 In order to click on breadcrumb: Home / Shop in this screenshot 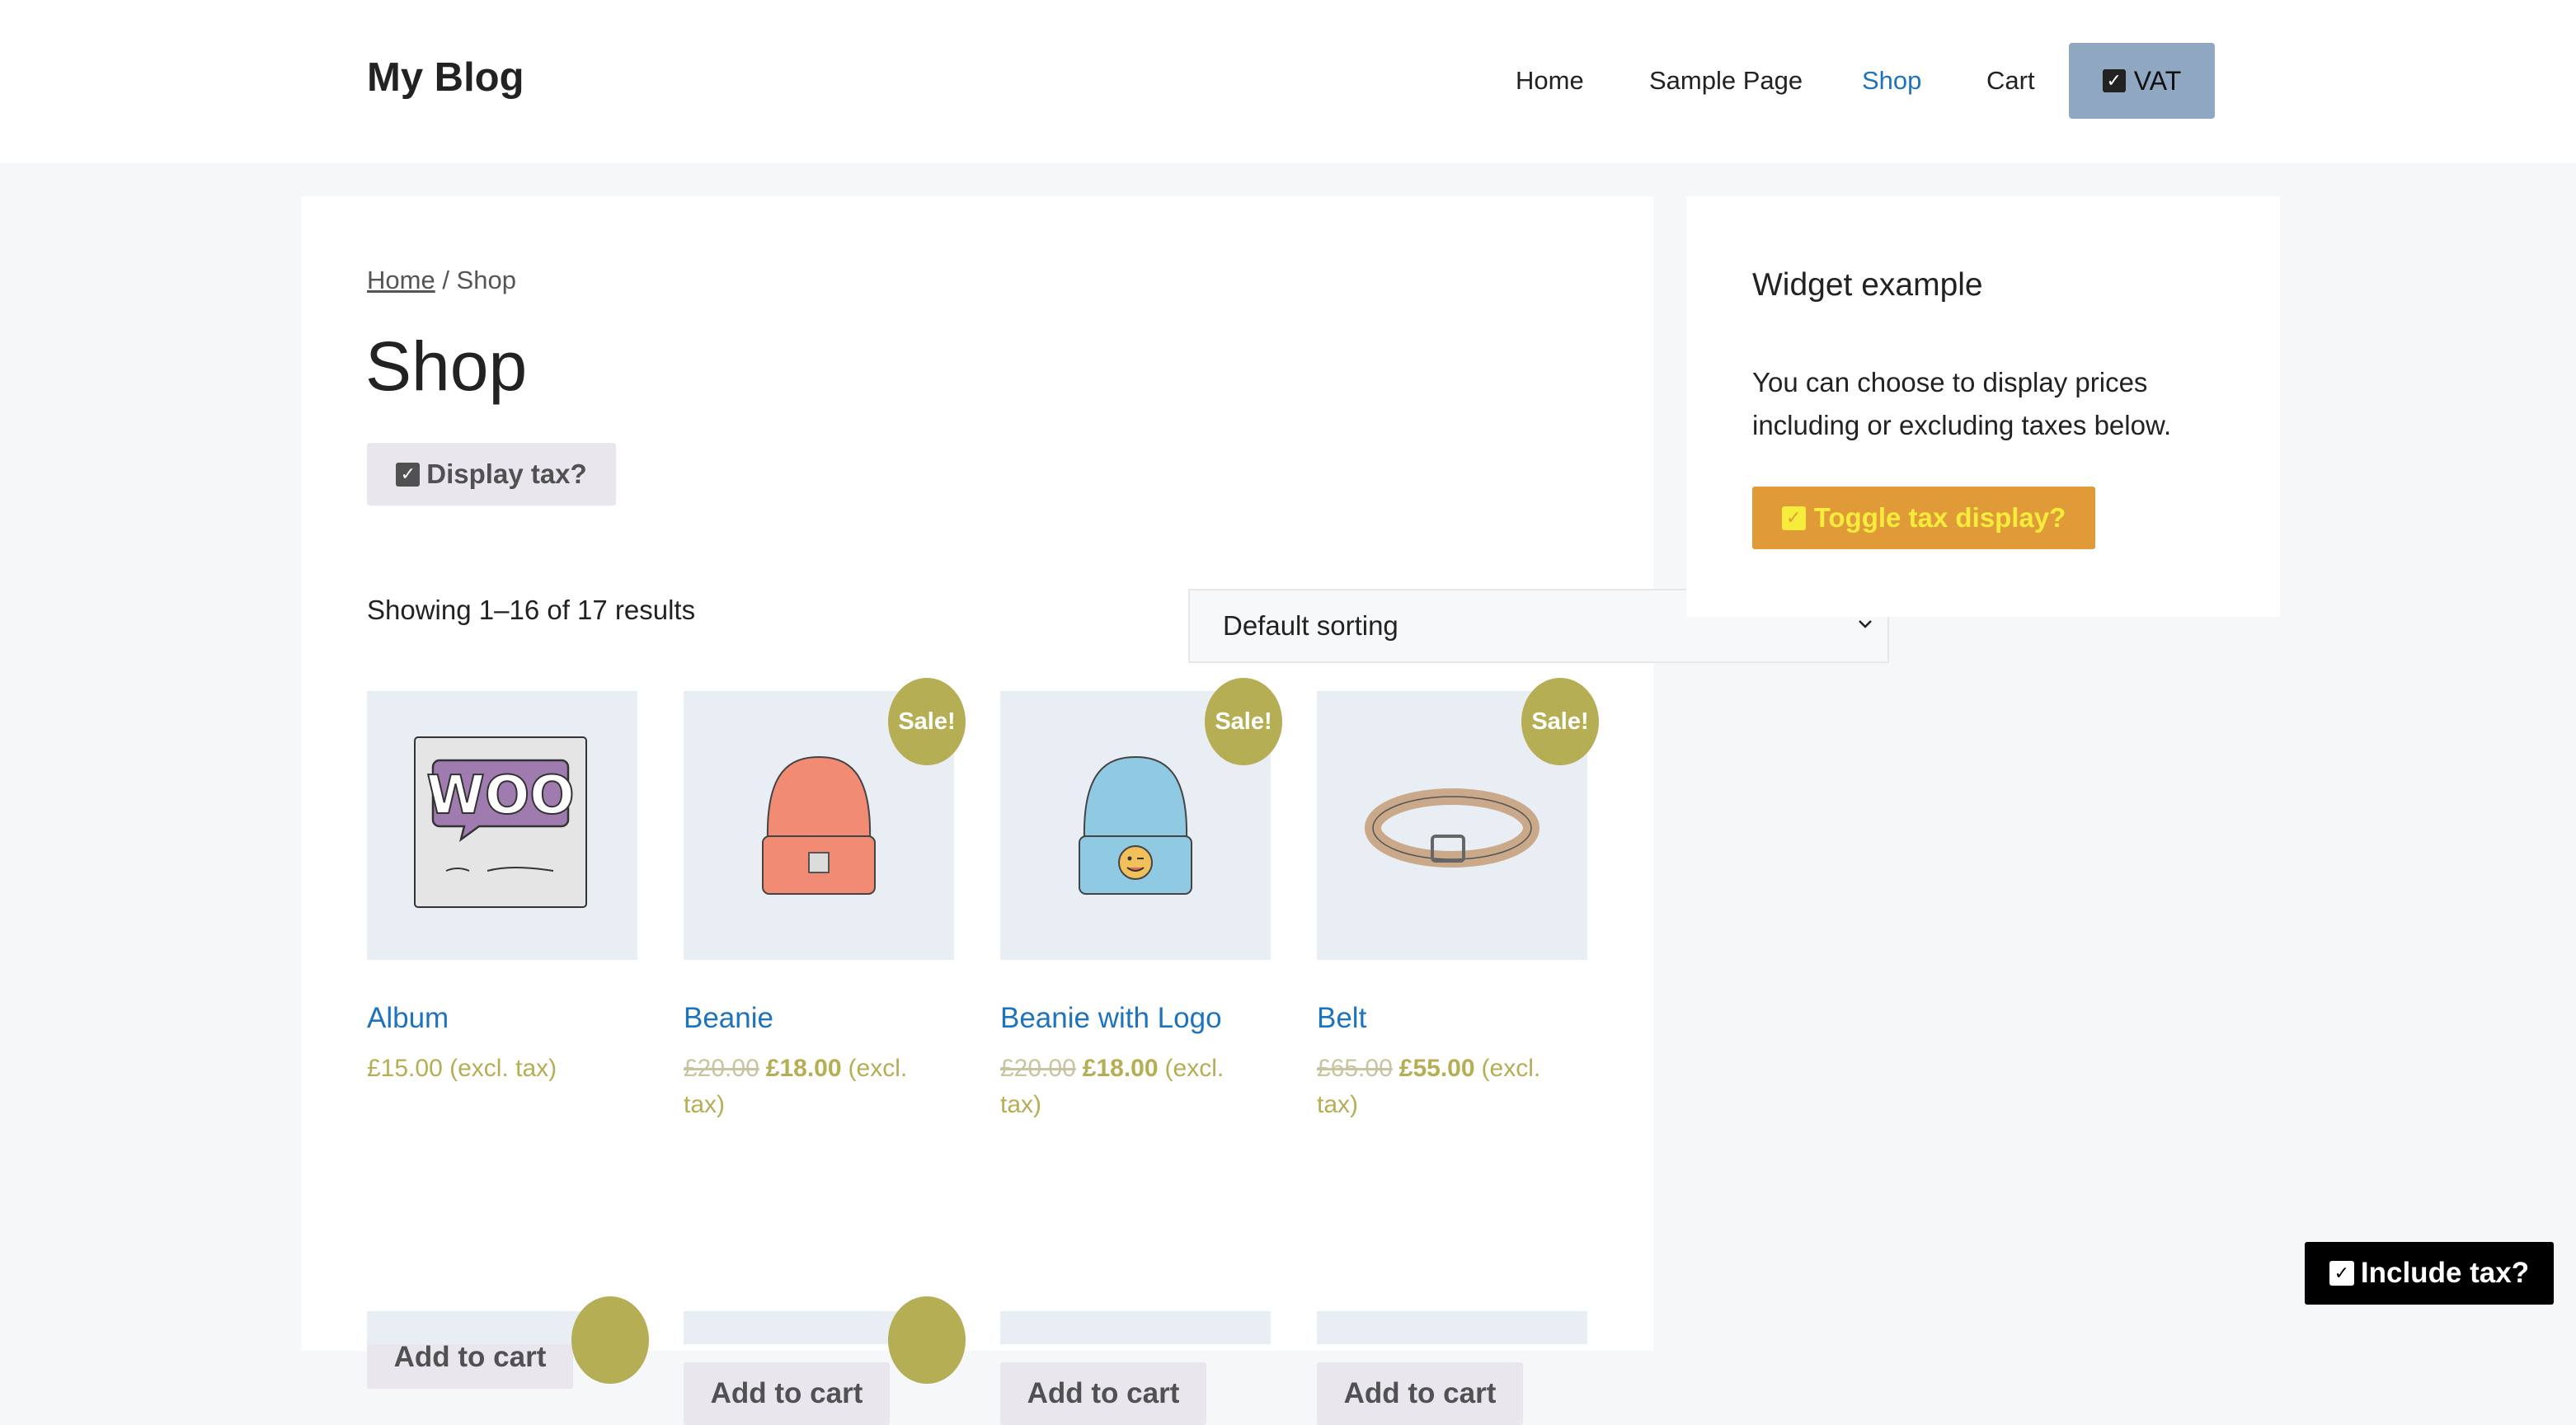, I will do `click(441, 281)`.